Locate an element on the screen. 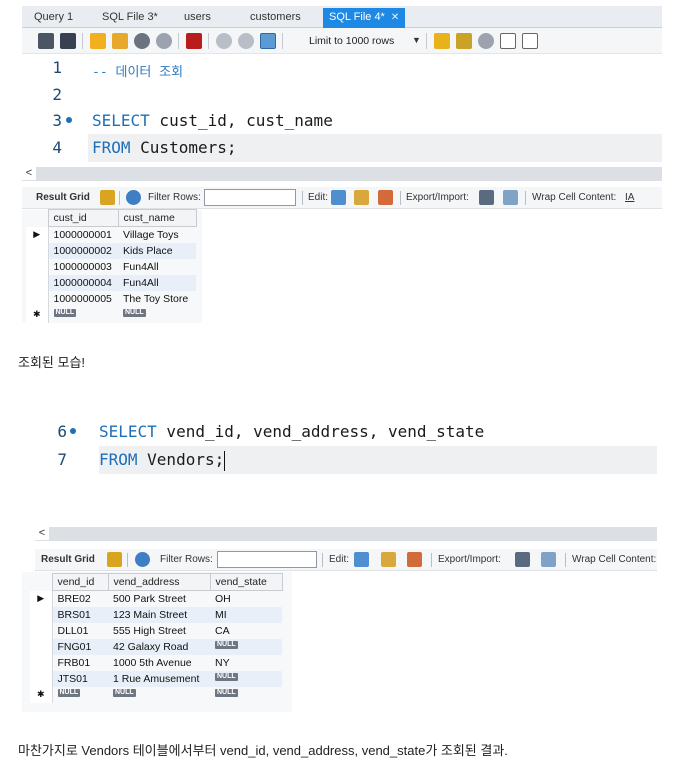 Image resolution: width=693 pixels, height=769 pixels. table-row: DLL01 555 High Street CA is located at coordinates (156, 630).